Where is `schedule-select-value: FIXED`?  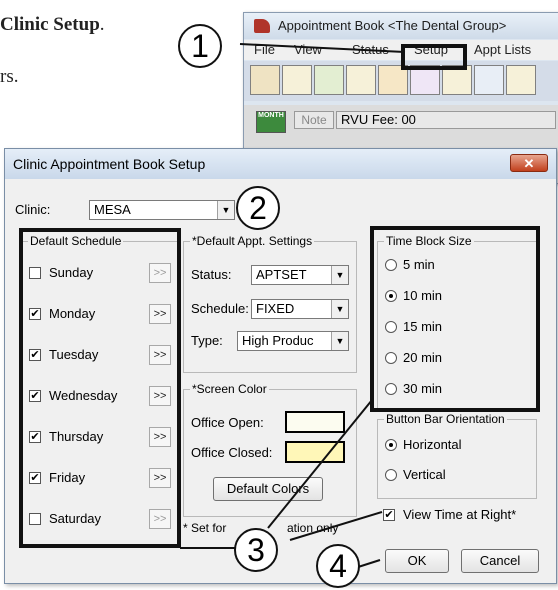
schedule-select-value: FIXED is located at coordinates (275, 308).